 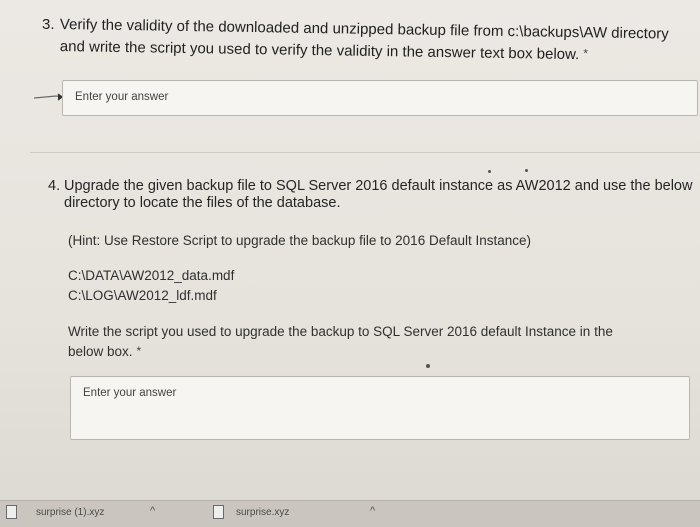 What do you see at coordinates (49, 97) in the screenshot?
I see `cursor-mark-icon` at bounding box center [49, 97].